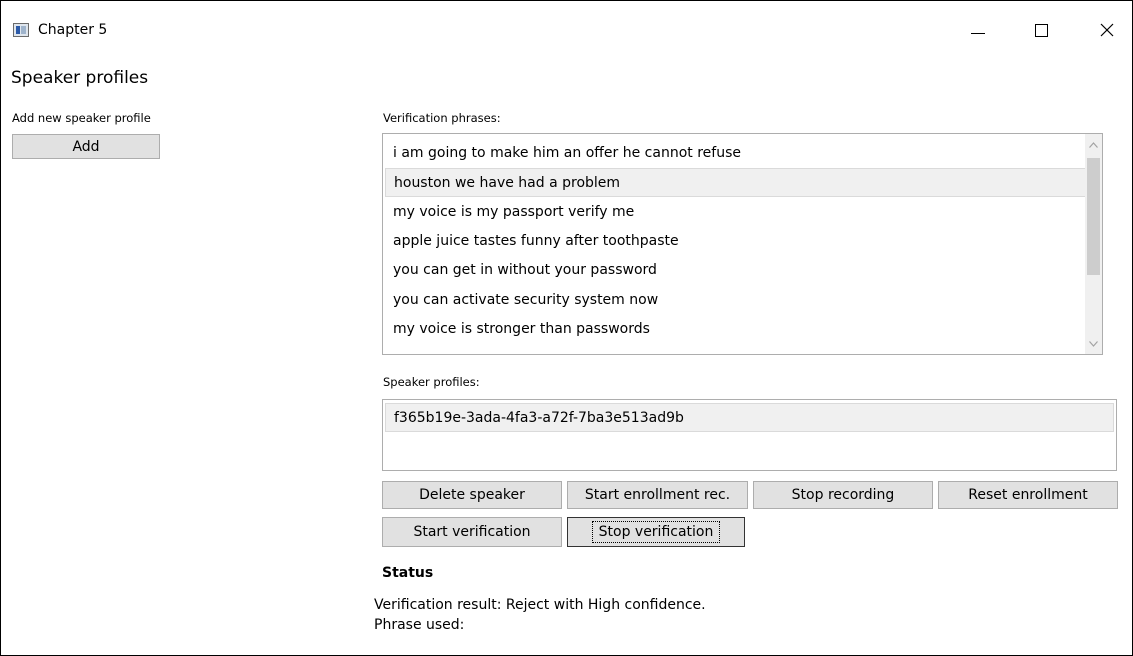  I want to click on close-button, so click(1107, 30).